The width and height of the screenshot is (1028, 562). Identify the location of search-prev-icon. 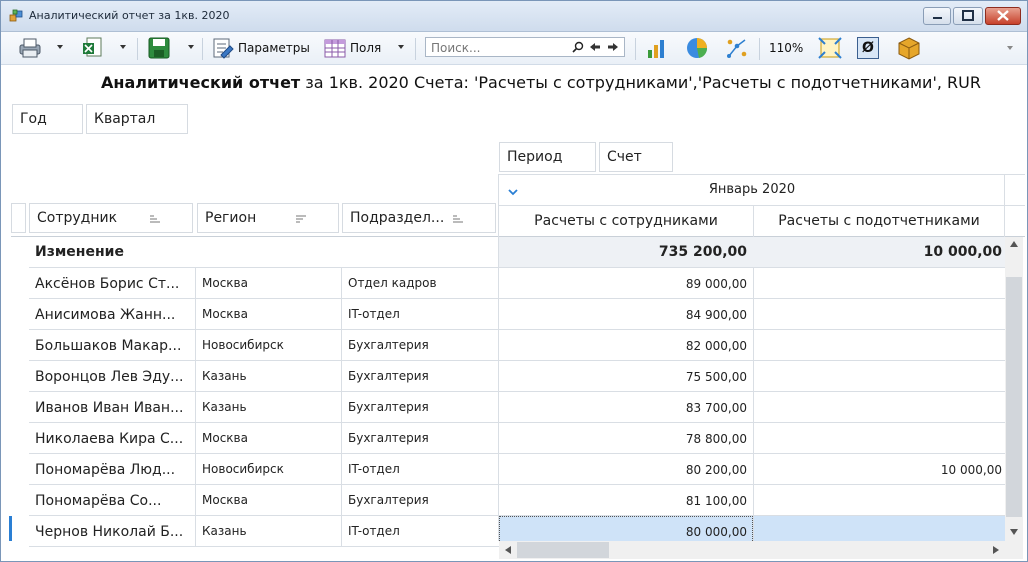
(595, 47).